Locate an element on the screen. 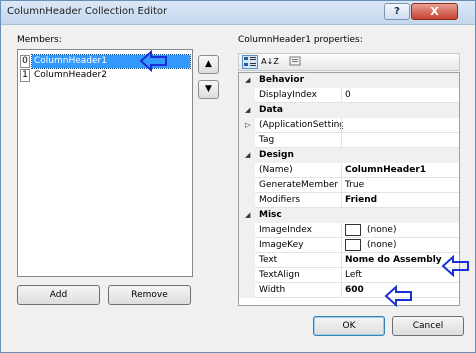 This screenshot has height=353, width=476. property-value: True is located at coordinates (354, 185).